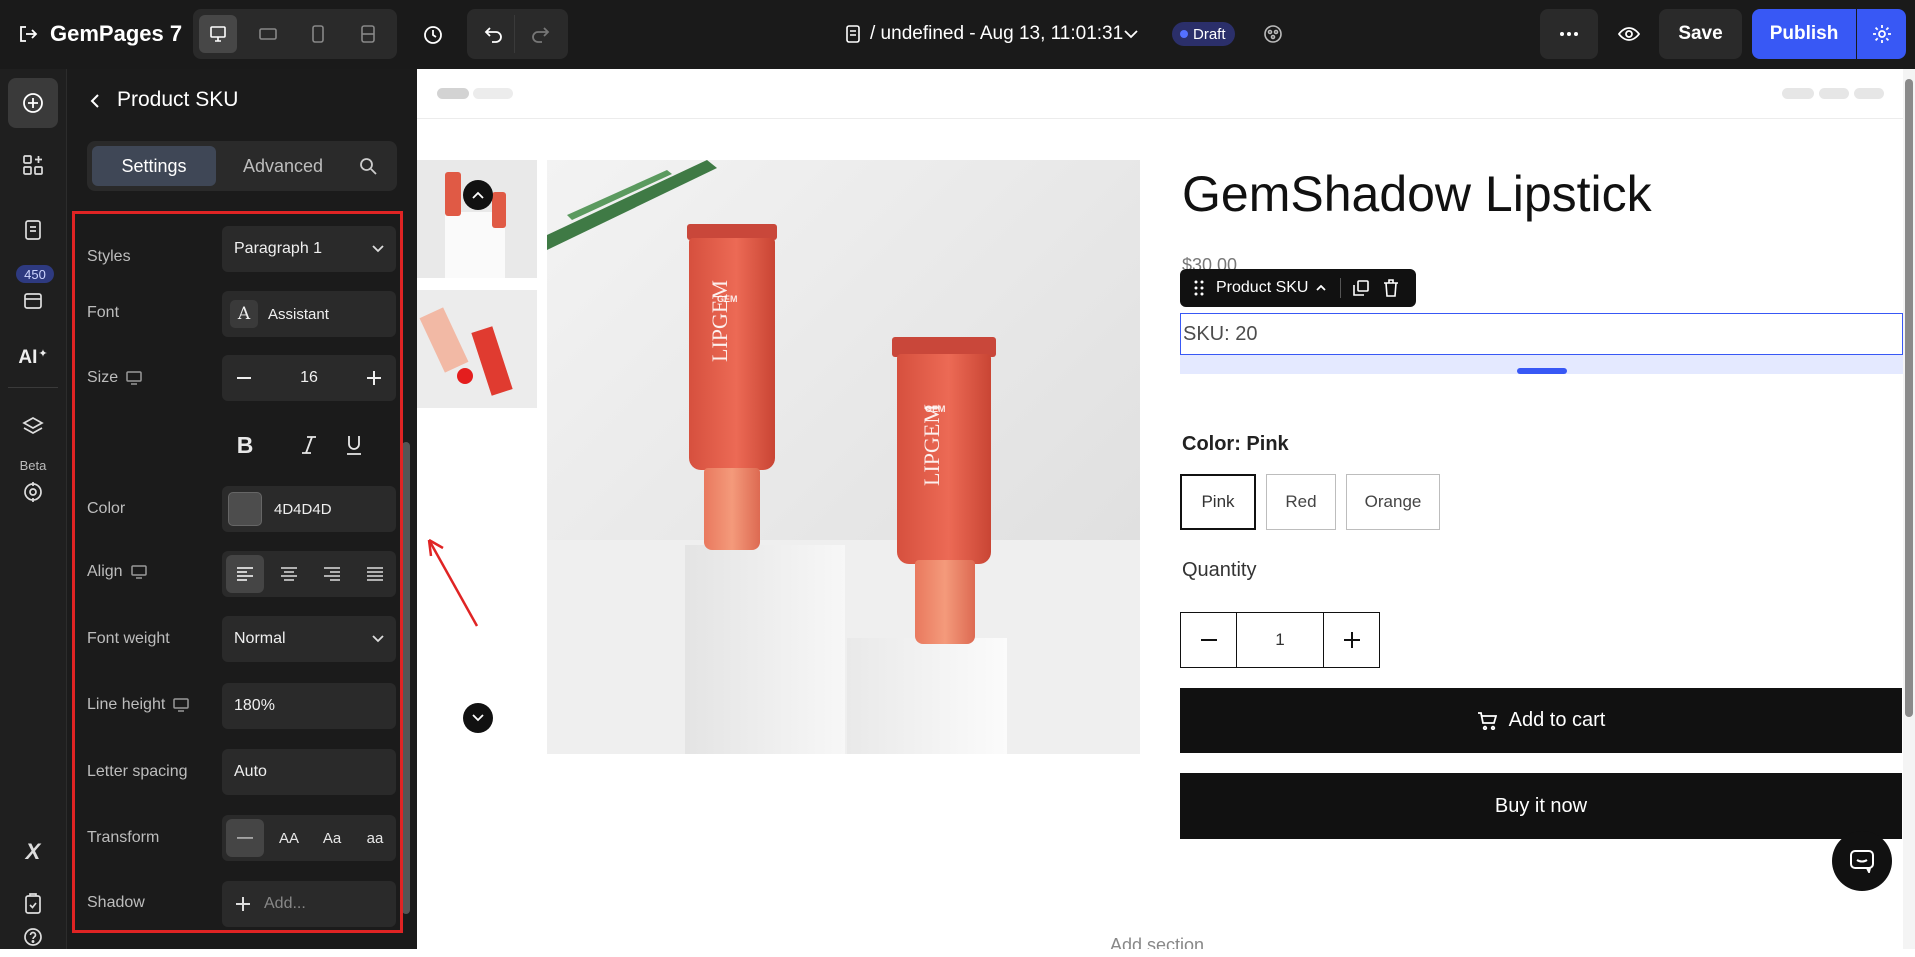 The height and width of the screenshot is (957, 1915). I want to click on transform-lowercase-option: aa, so click(375, 838).